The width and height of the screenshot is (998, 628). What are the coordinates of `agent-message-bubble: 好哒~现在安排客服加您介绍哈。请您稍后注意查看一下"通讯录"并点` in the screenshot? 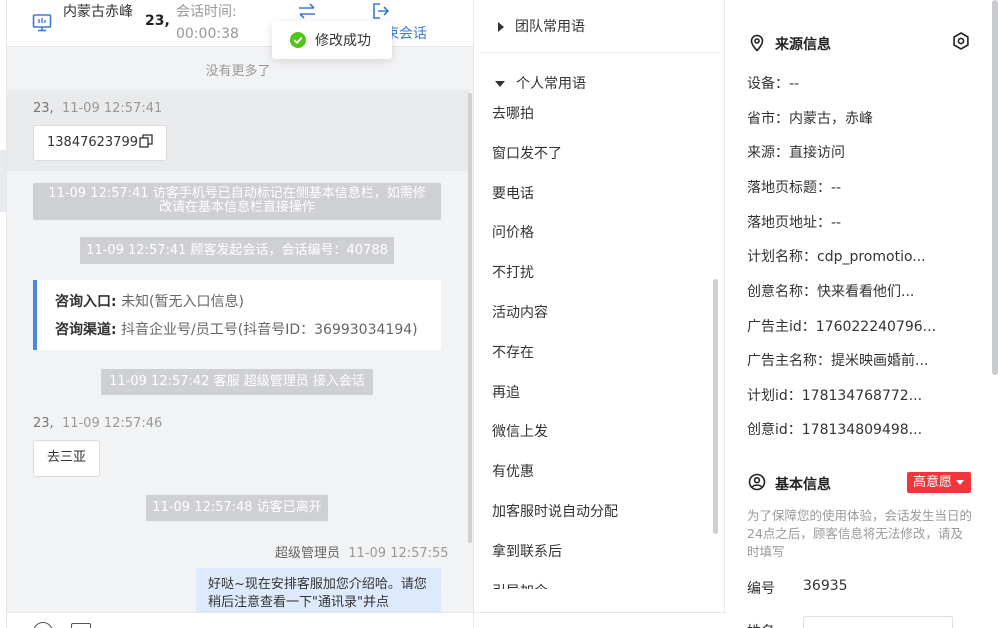 It's located at (318, 590).